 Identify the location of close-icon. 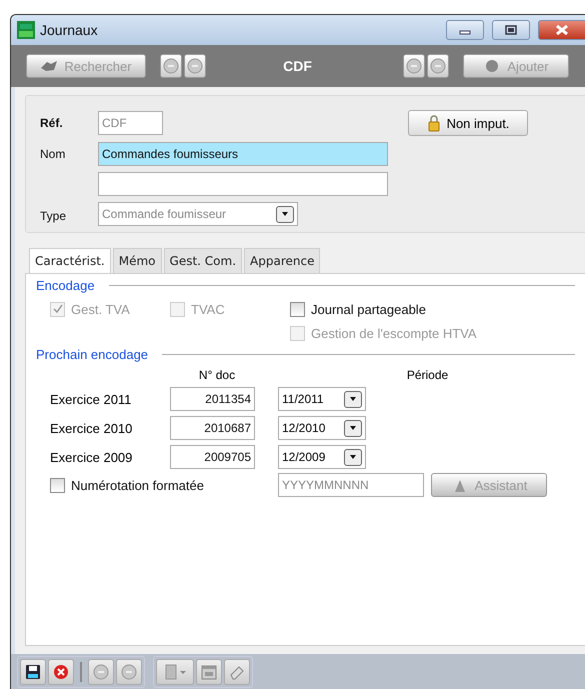
(562, 30).